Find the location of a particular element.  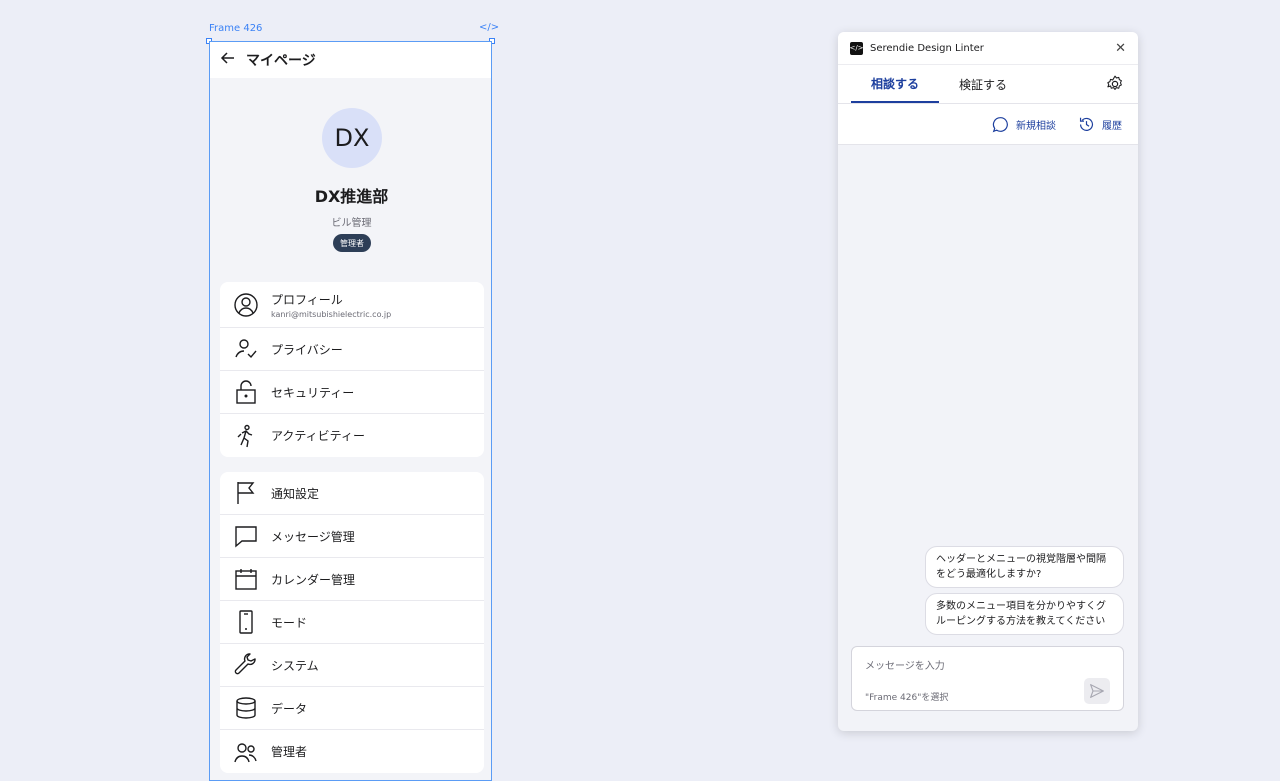

person-check-icon is located at coordinates (246, 349).